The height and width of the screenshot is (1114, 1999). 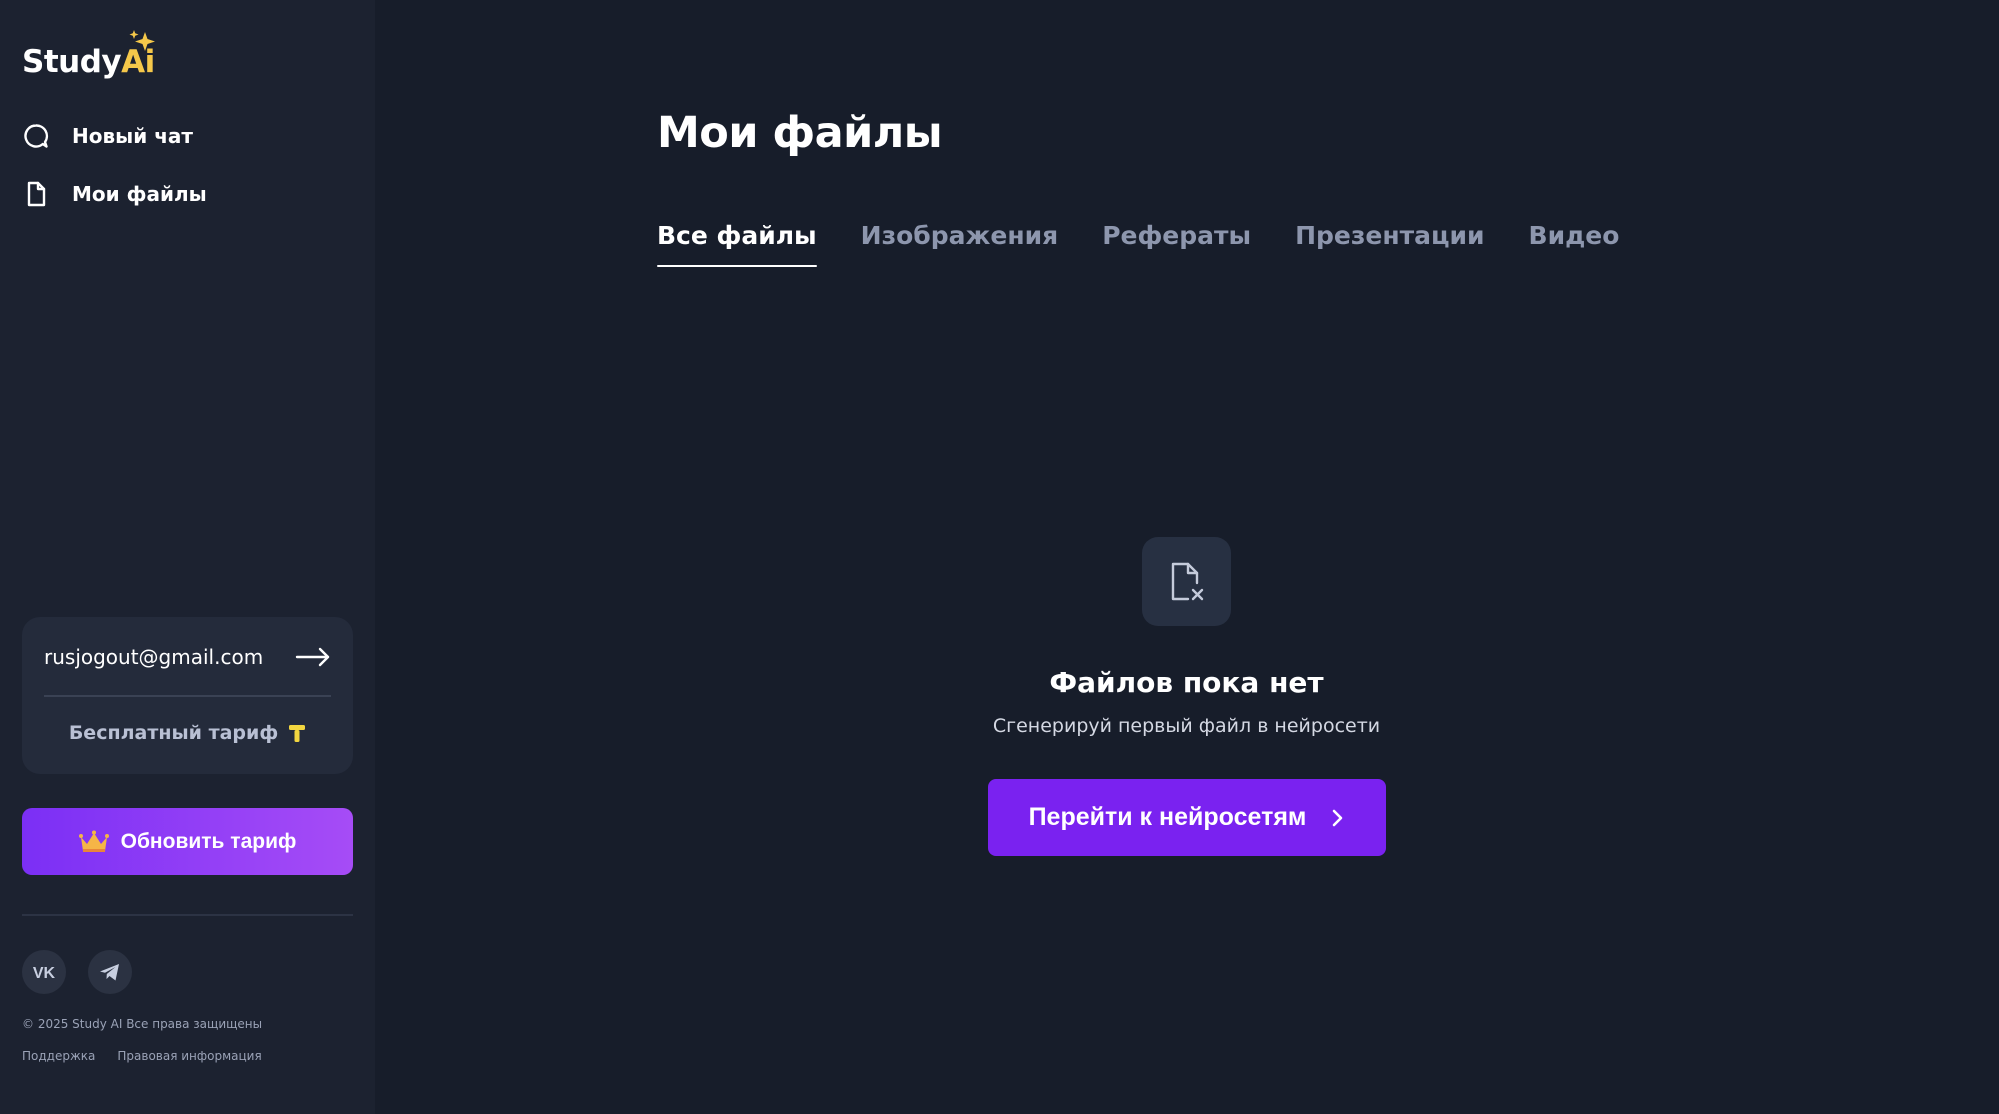 What do you see at coordinates (800, 133) in the screenshot?
I see `page-title: Мои файлы` at bounding box center [800, 133].